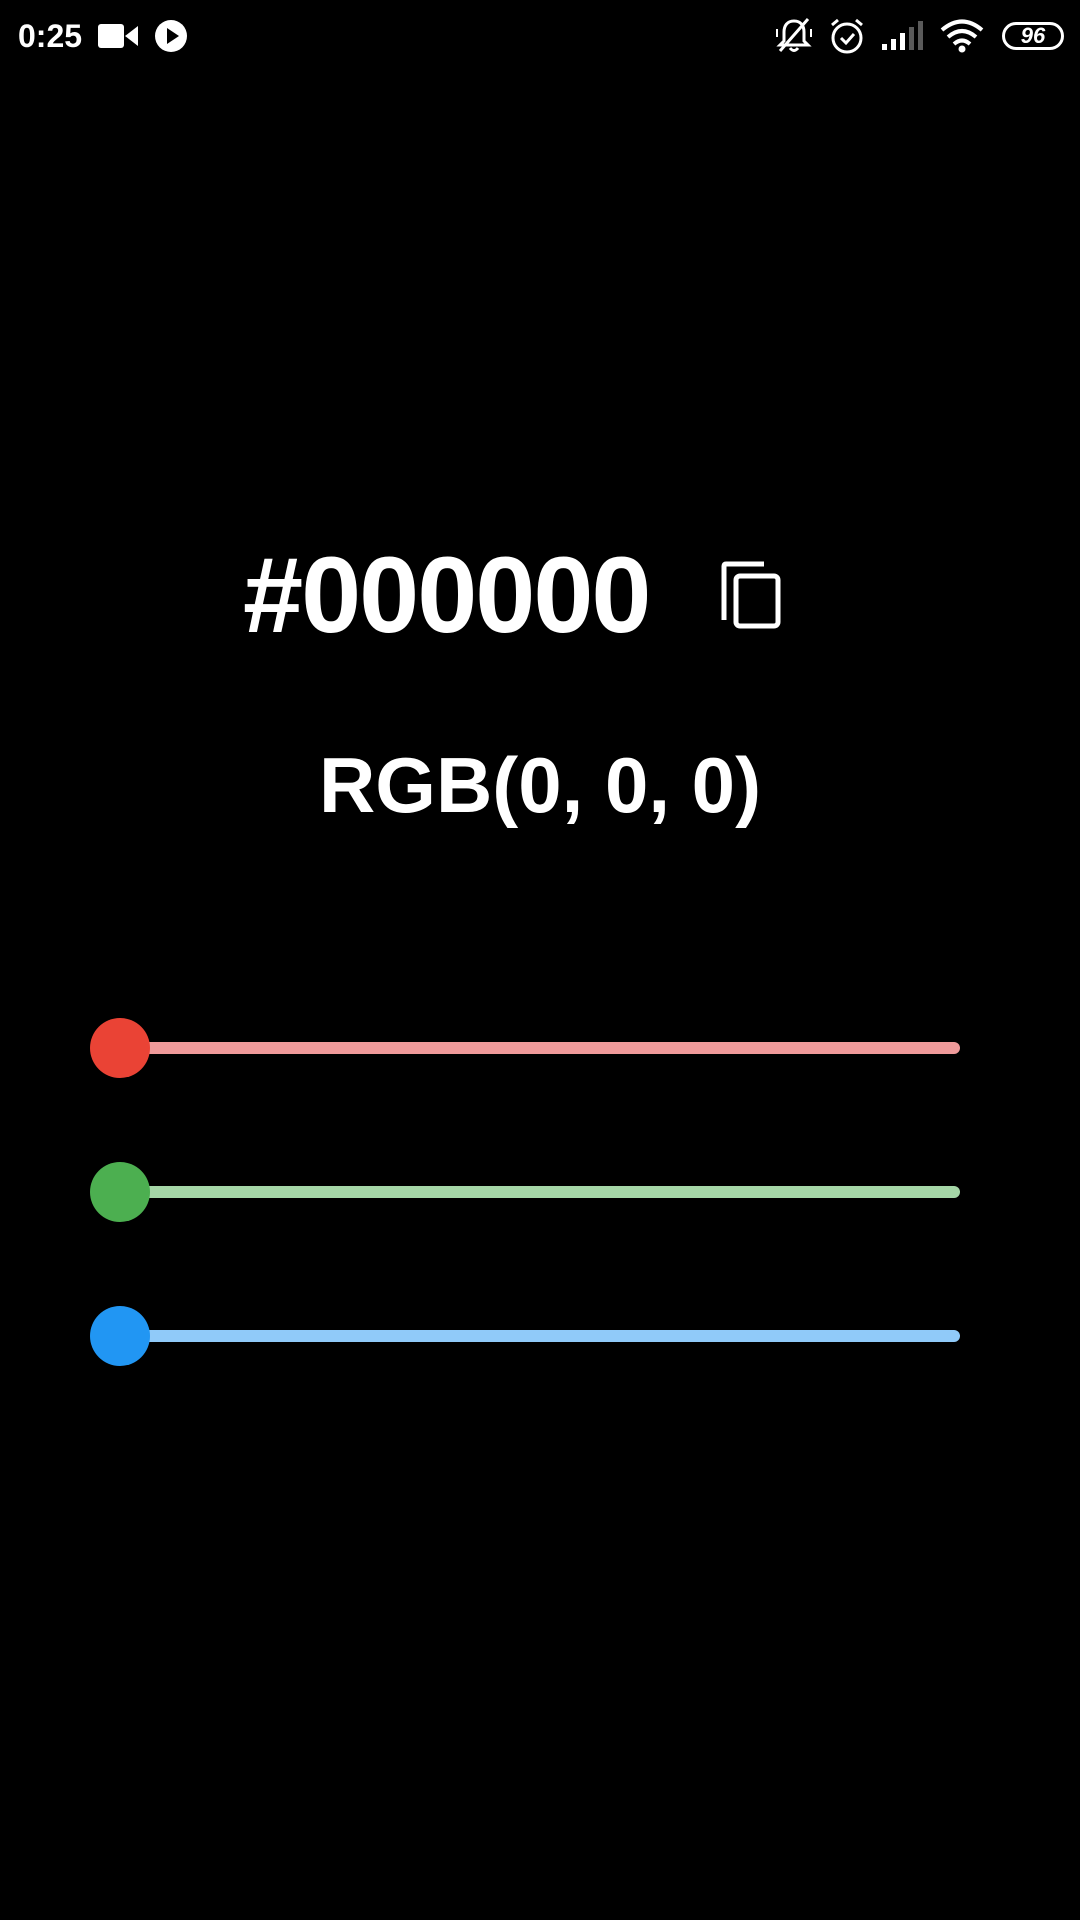  Describe the element at coordinates (540, 785) in the screenshot. I see `rgb-value: RGB(0, 0, 0)` at that location.